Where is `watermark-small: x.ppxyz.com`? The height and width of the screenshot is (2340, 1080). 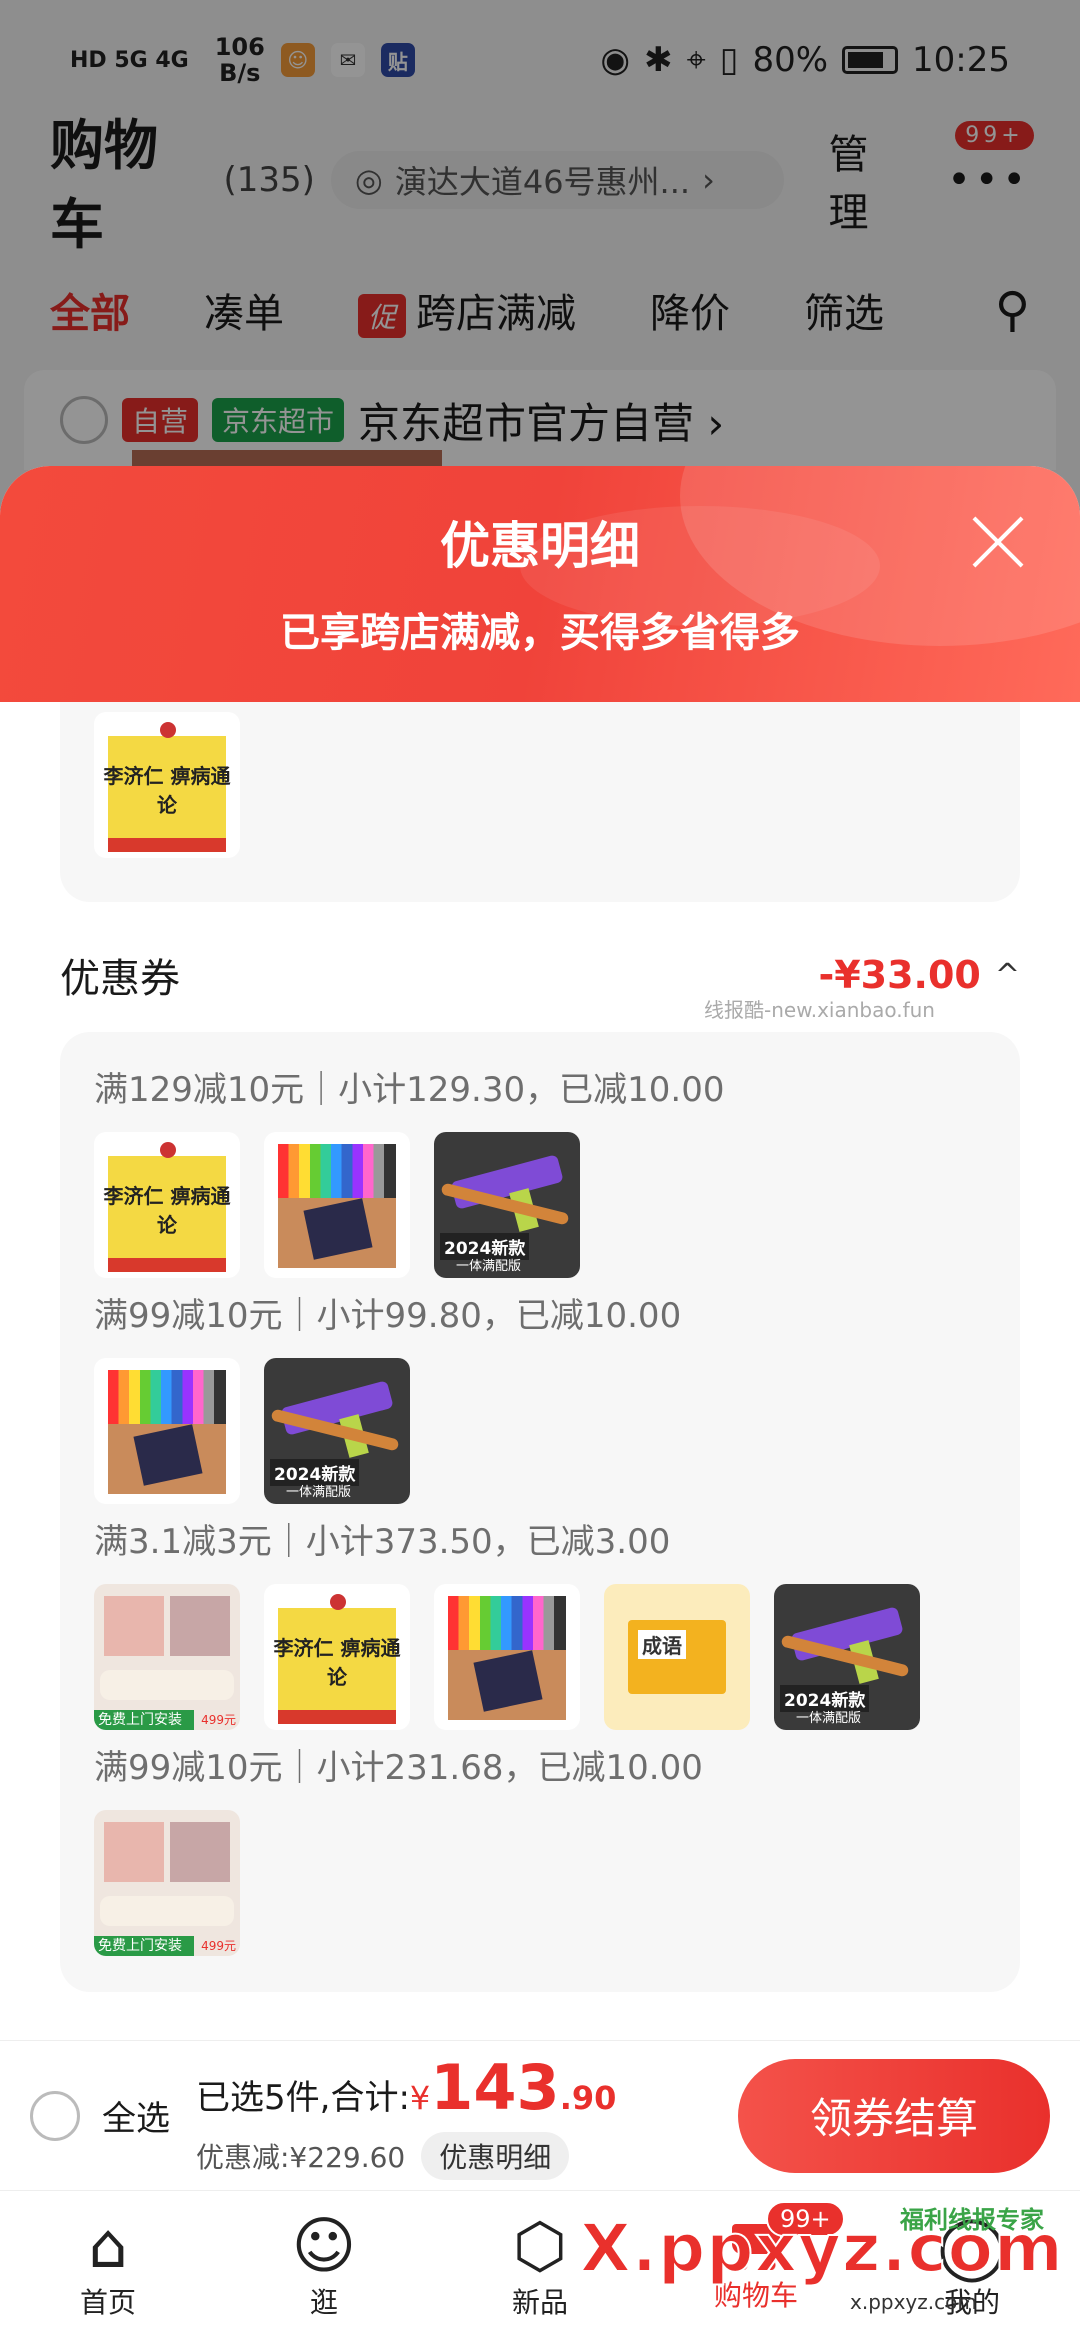 watermark-small: x.ppxyz.com is located at coordinates (913, 2302).